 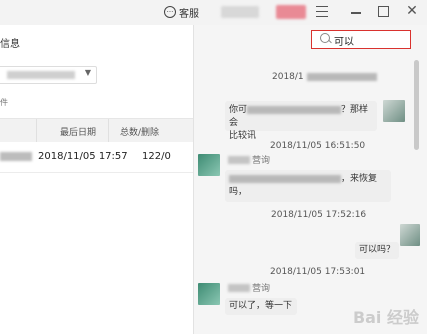 What do you see at coordinates (170, 12) in the screenshot?
I see `chat-icon: ···` at bounding box center [170, 12].